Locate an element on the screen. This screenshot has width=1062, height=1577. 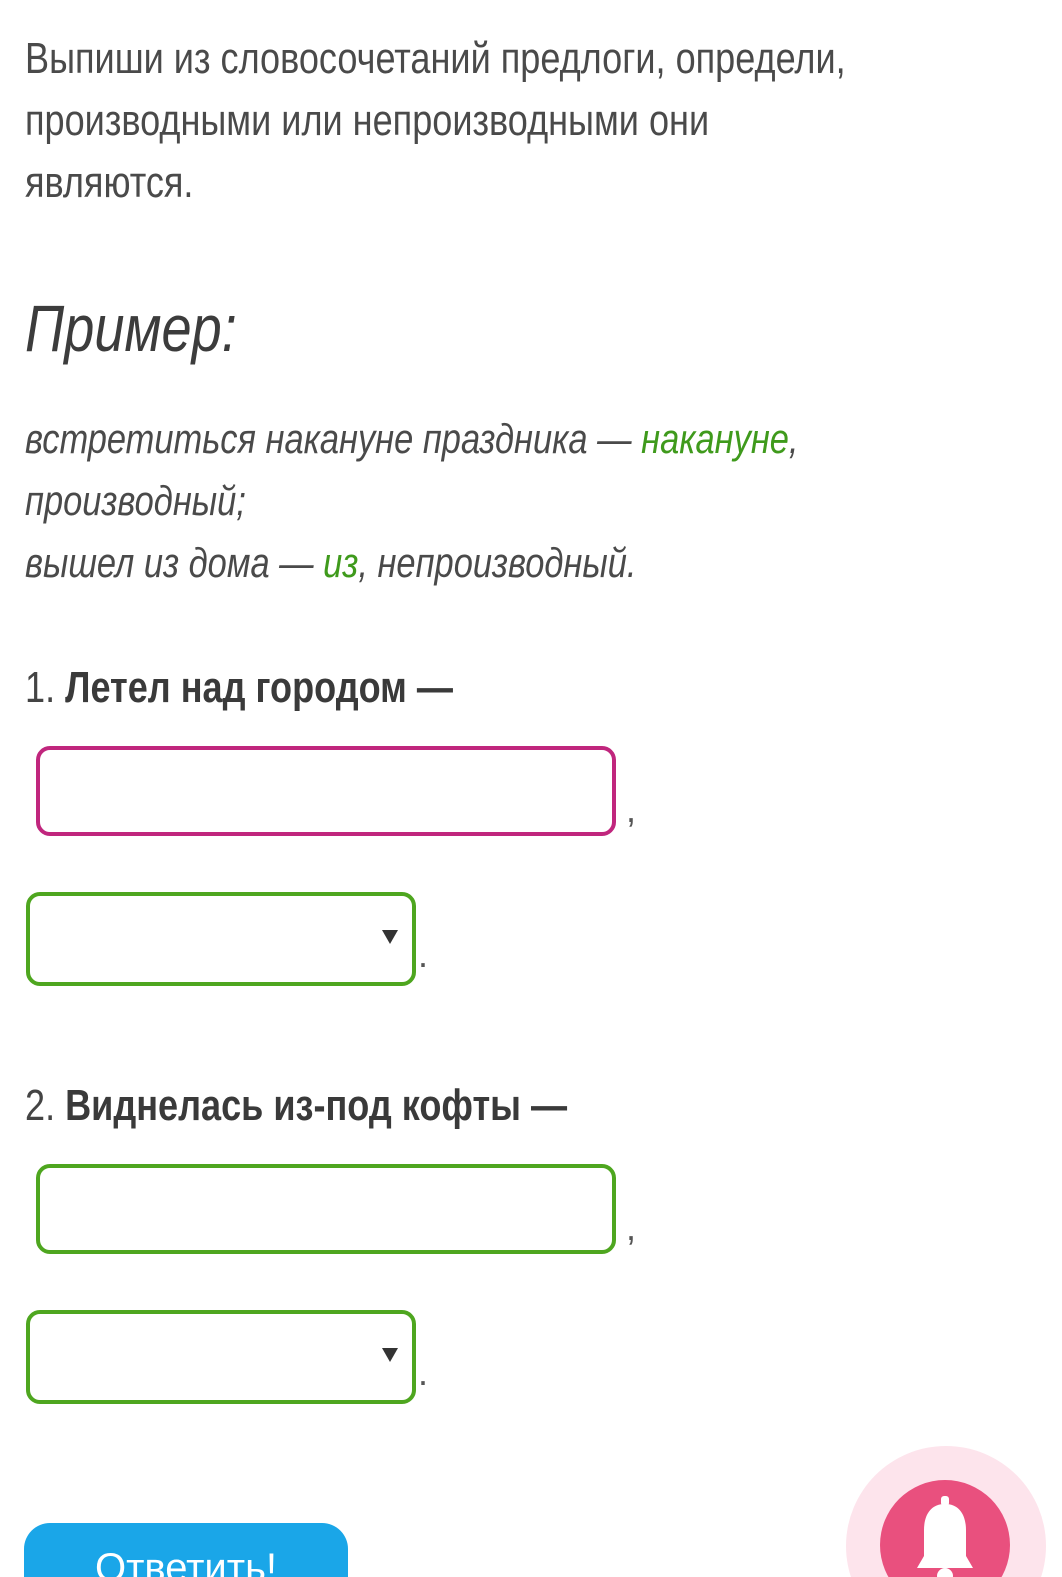
example-heading: Пример: is located at coordinates (154, 328).